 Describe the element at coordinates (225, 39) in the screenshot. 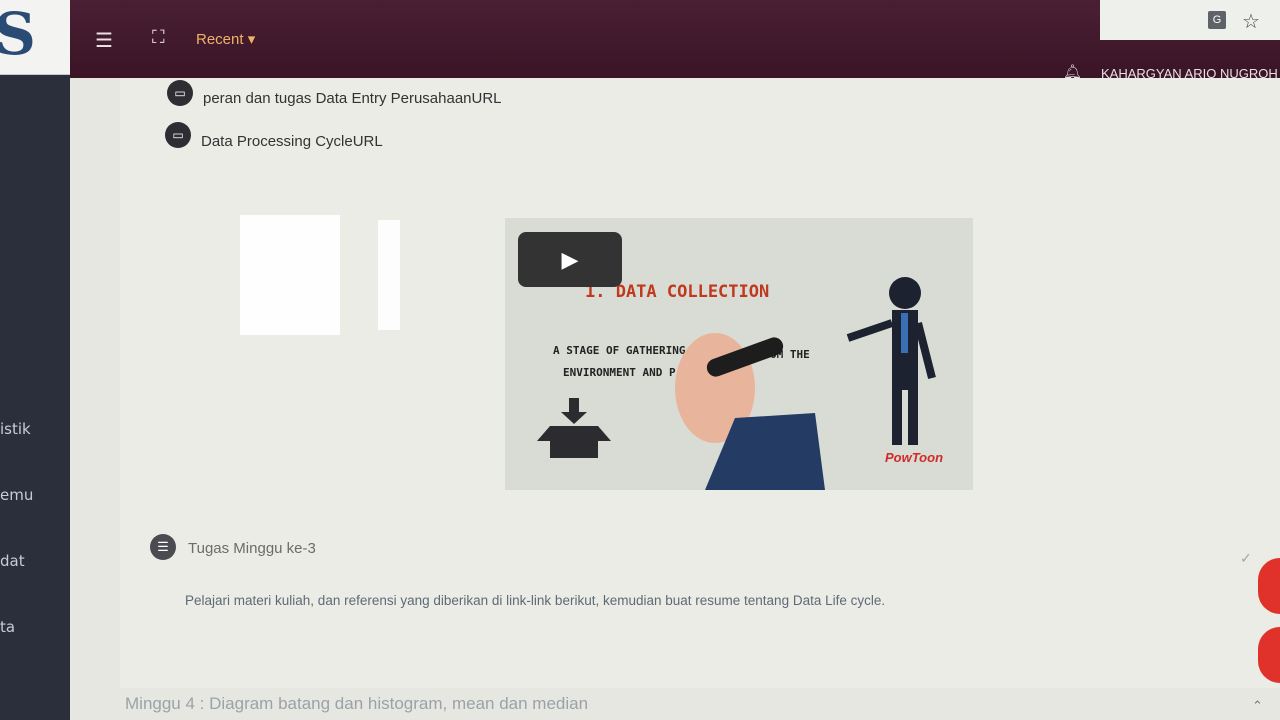

I see `recent-dropdown: Recent ▾` at that location.